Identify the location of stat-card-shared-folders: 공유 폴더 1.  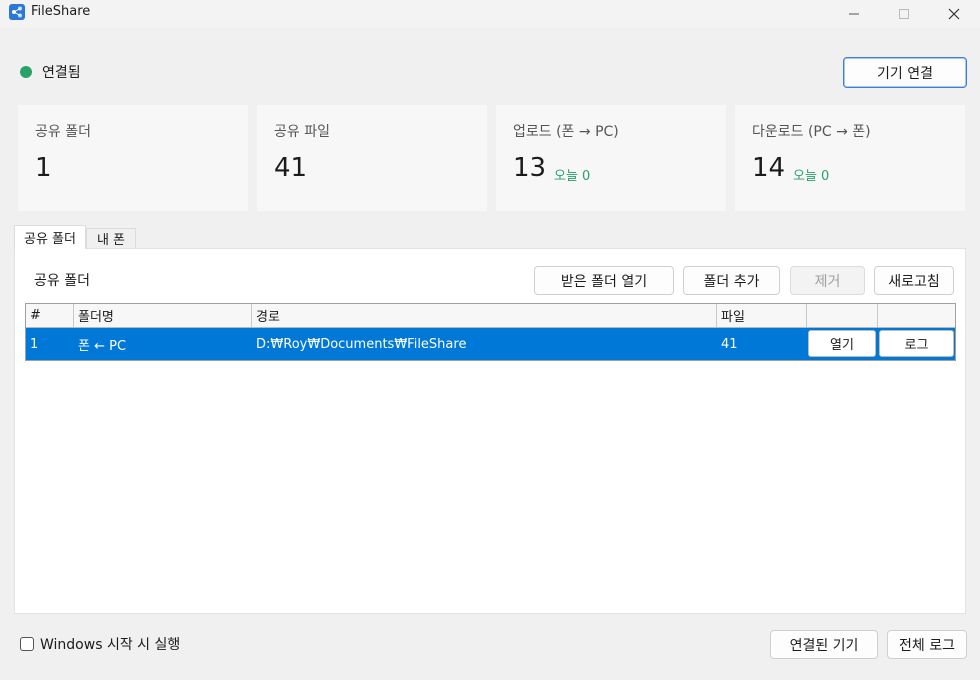
(133, 158).